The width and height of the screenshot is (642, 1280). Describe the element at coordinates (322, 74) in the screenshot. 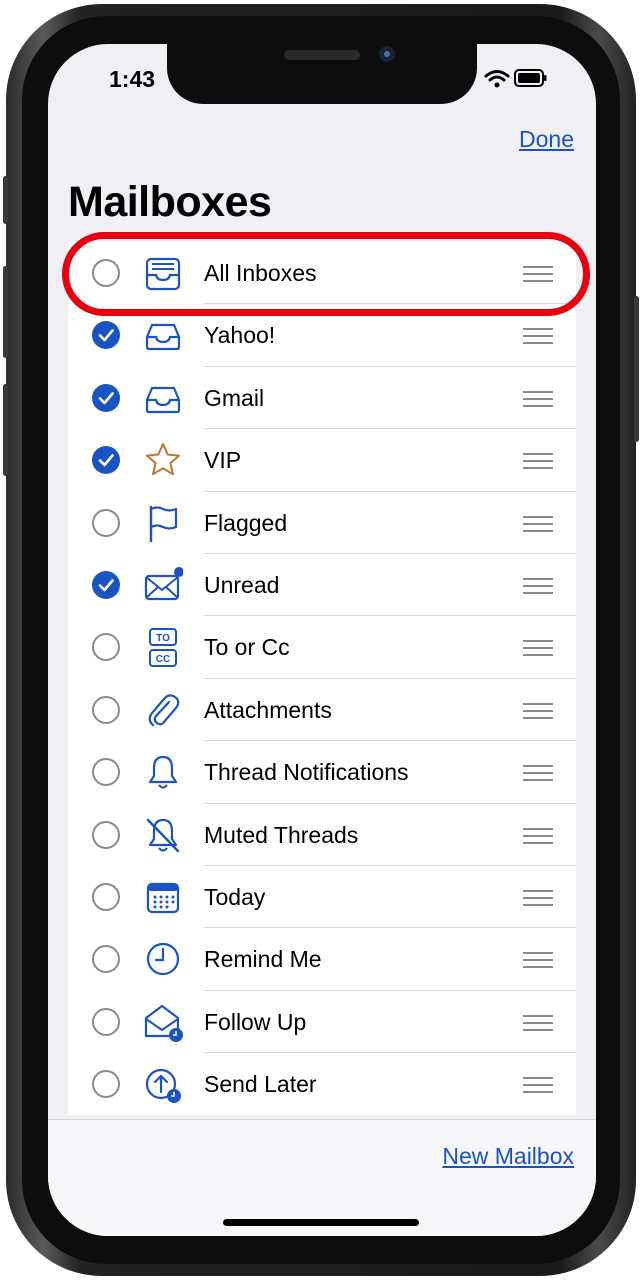

I see `notch` at that location.